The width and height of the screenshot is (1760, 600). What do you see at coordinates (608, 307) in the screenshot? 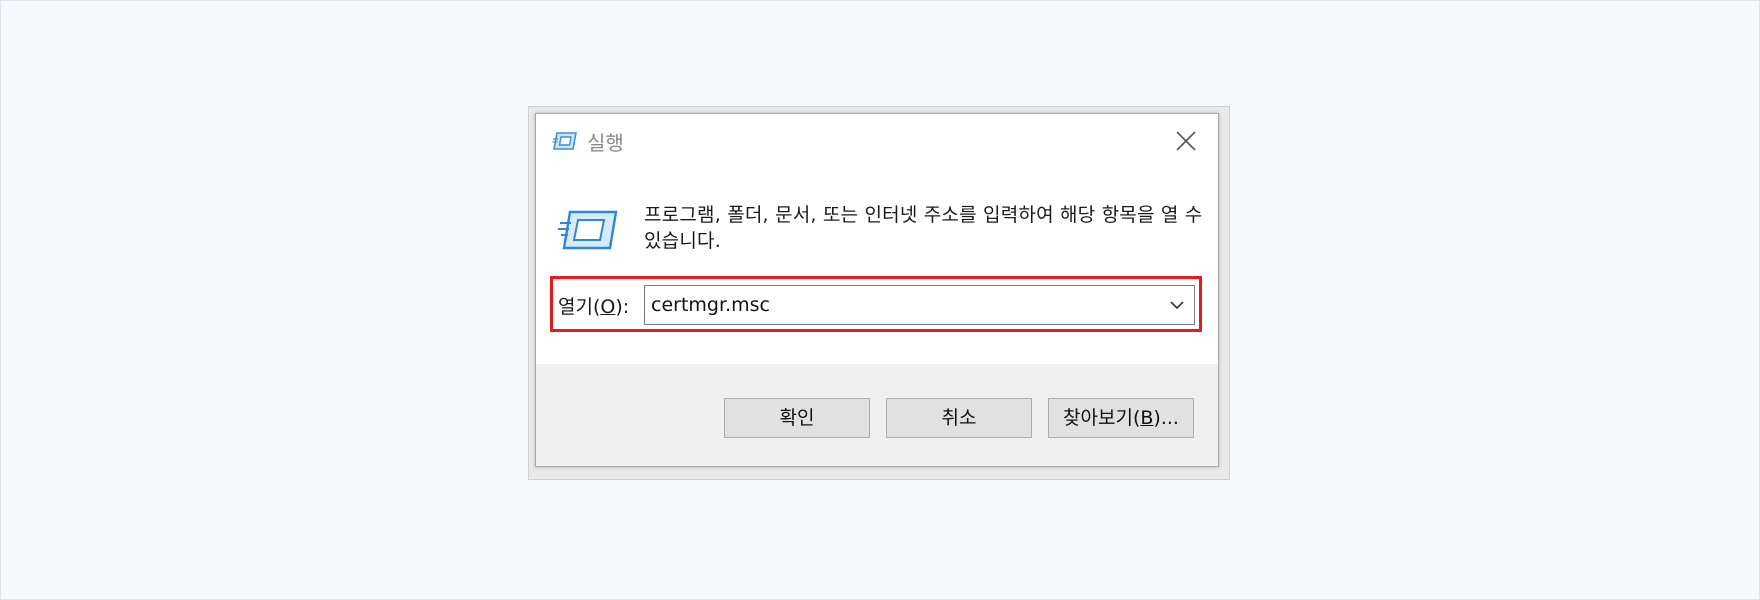
I see `open-label-access-key: O` at bounding box center [608, 307].